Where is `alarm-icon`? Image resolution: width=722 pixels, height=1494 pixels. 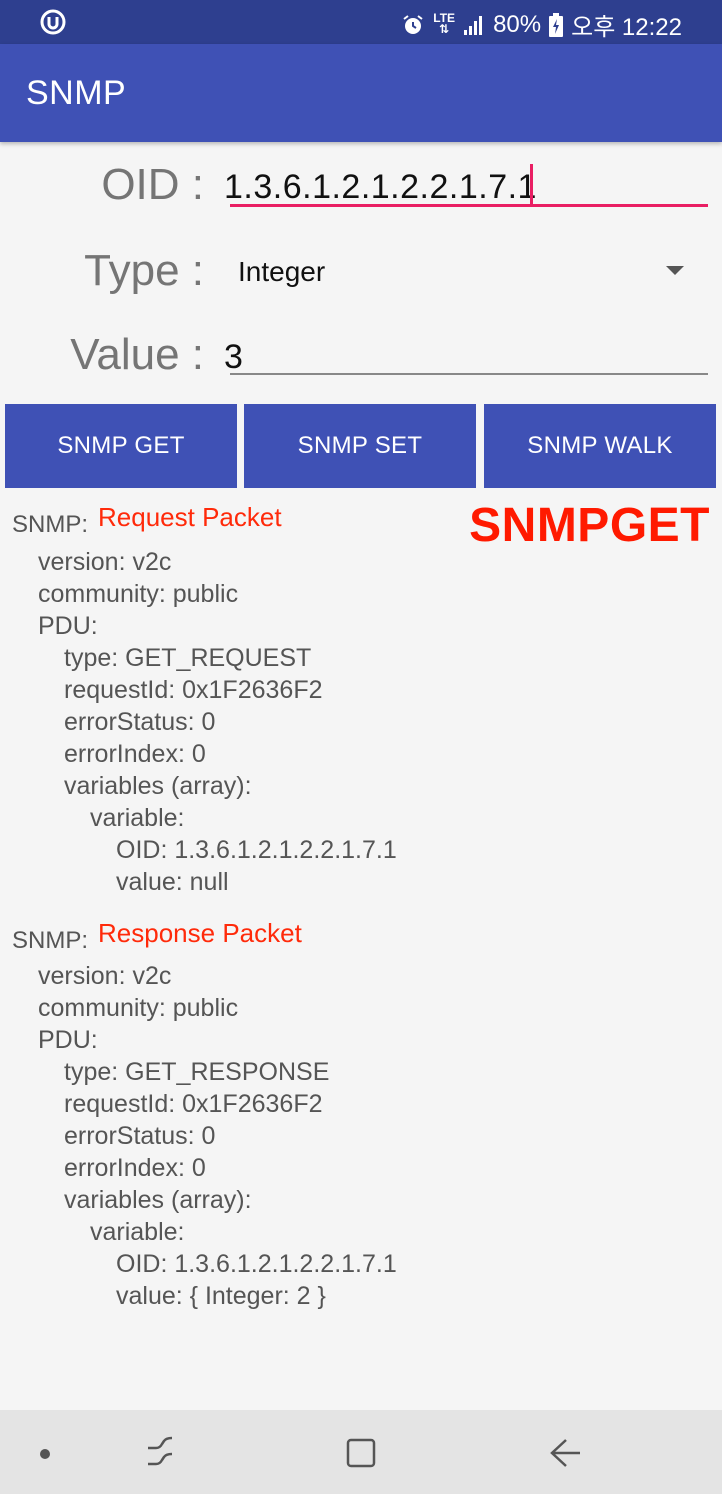 alarm-icon is located at coordinates (413, 24).